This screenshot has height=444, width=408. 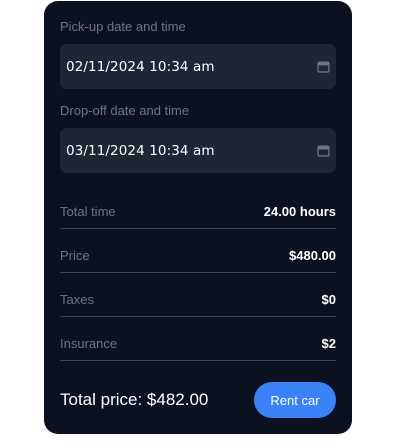 What do you see at coordinates (140, 66) in the screenshot?
I see `pickup-datetime-value: 02/11/2024 10:34 am` at bounding box center [140, 66].